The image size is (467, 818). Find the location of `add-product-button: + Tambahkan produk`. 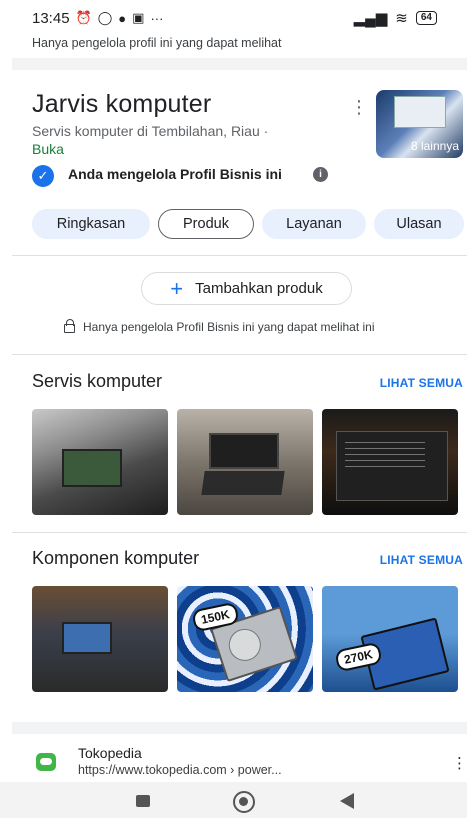

add-product-button: + Tambahkan produk is located at coordinates (246, 288).